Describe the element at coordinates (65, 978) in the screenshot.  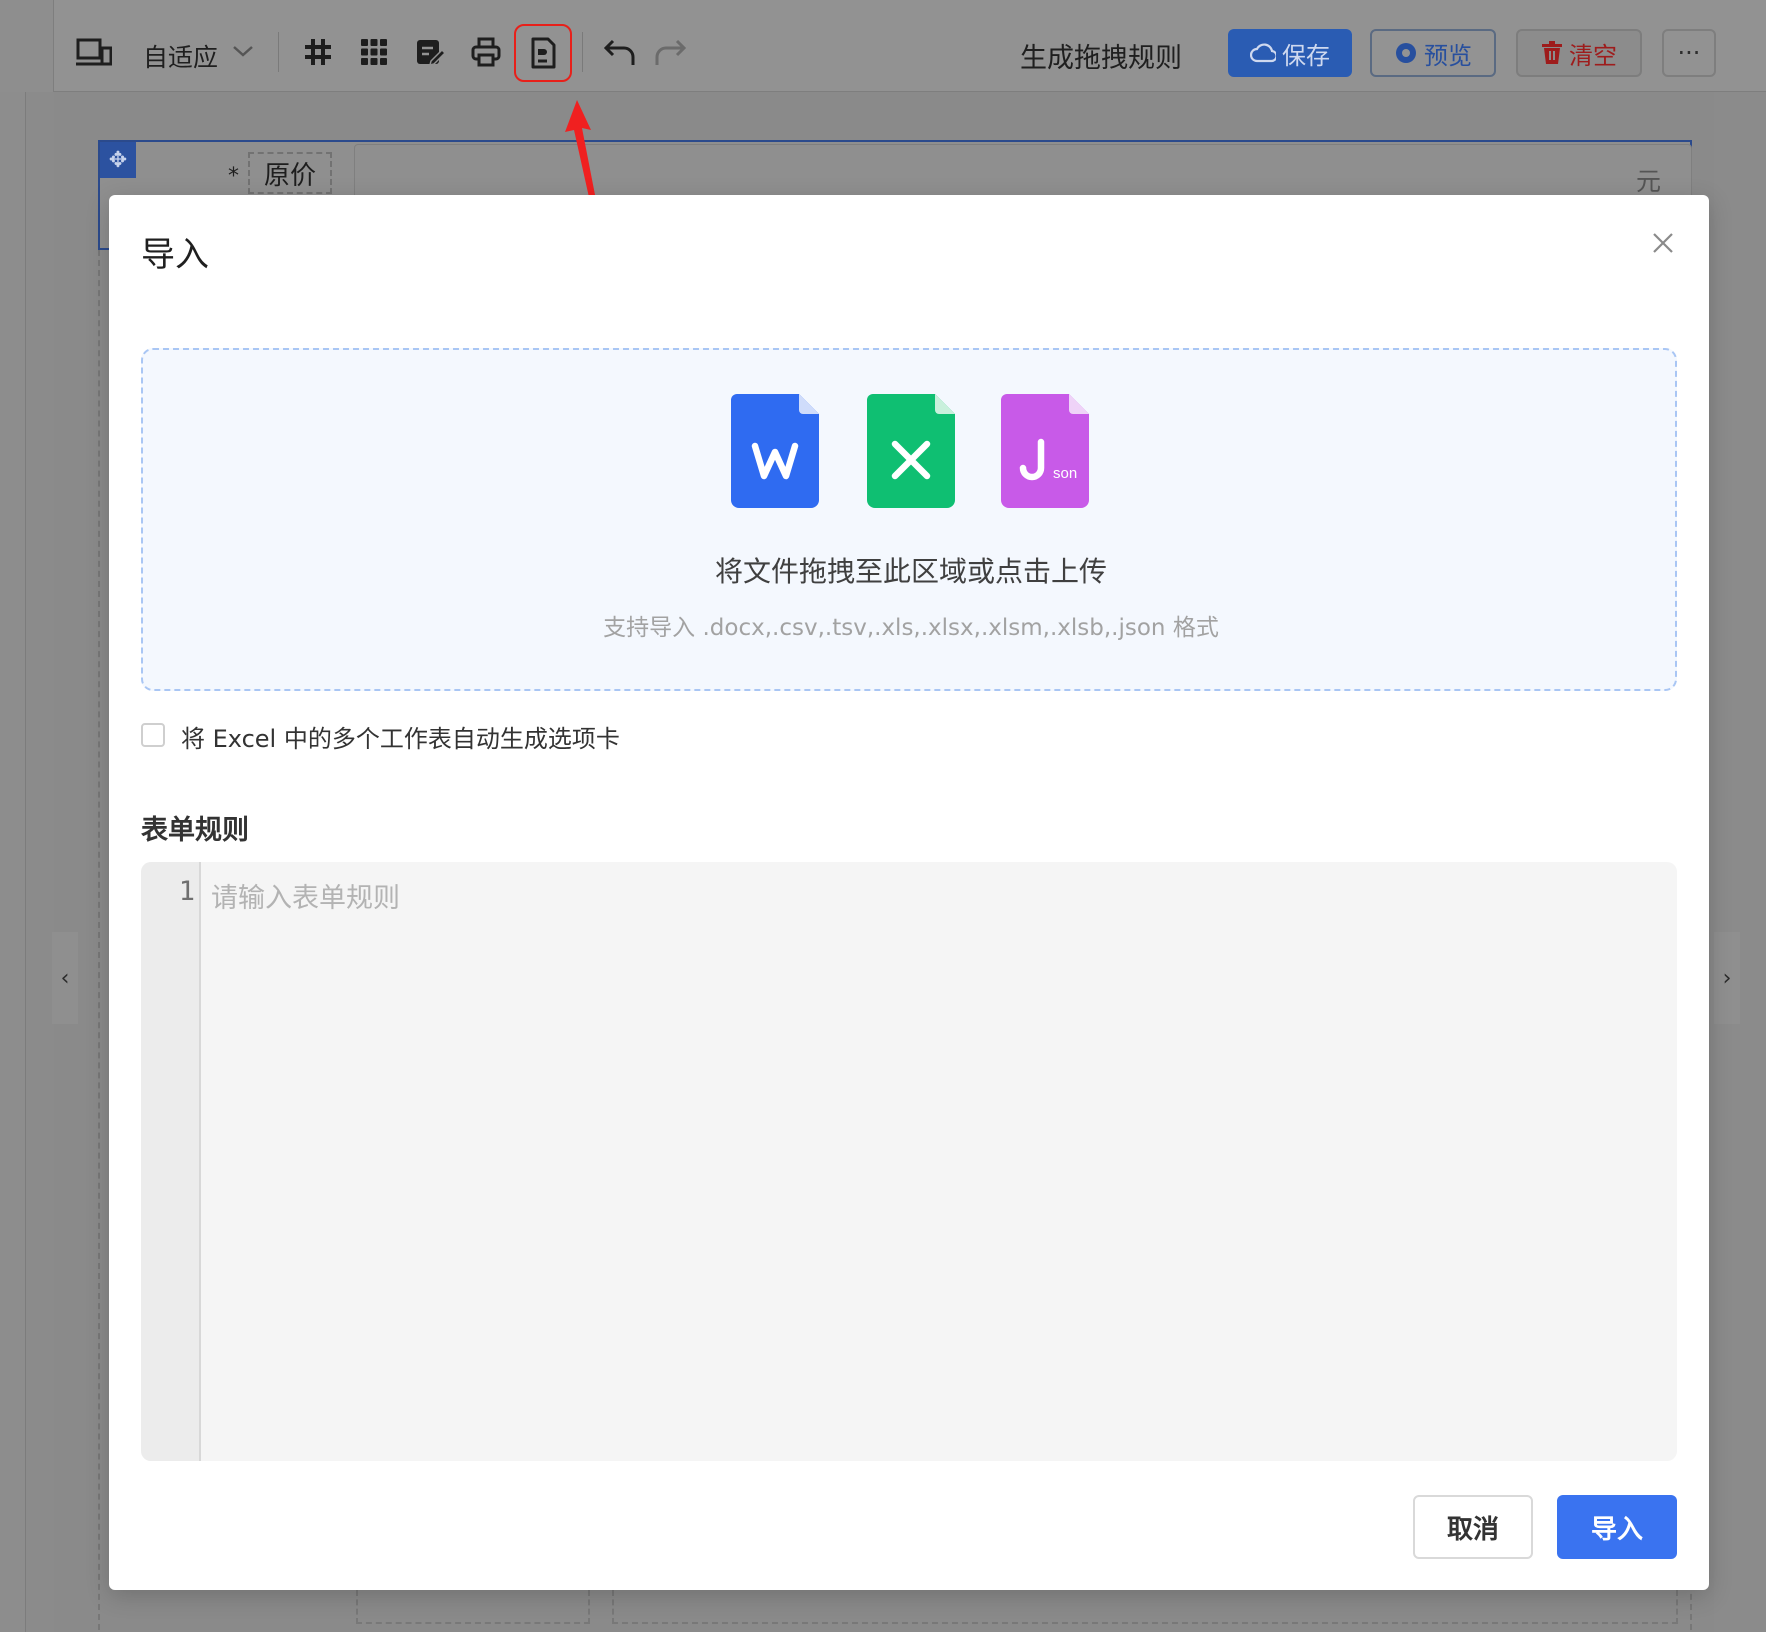
I see `collapse-left-icon: ‹` at that location.